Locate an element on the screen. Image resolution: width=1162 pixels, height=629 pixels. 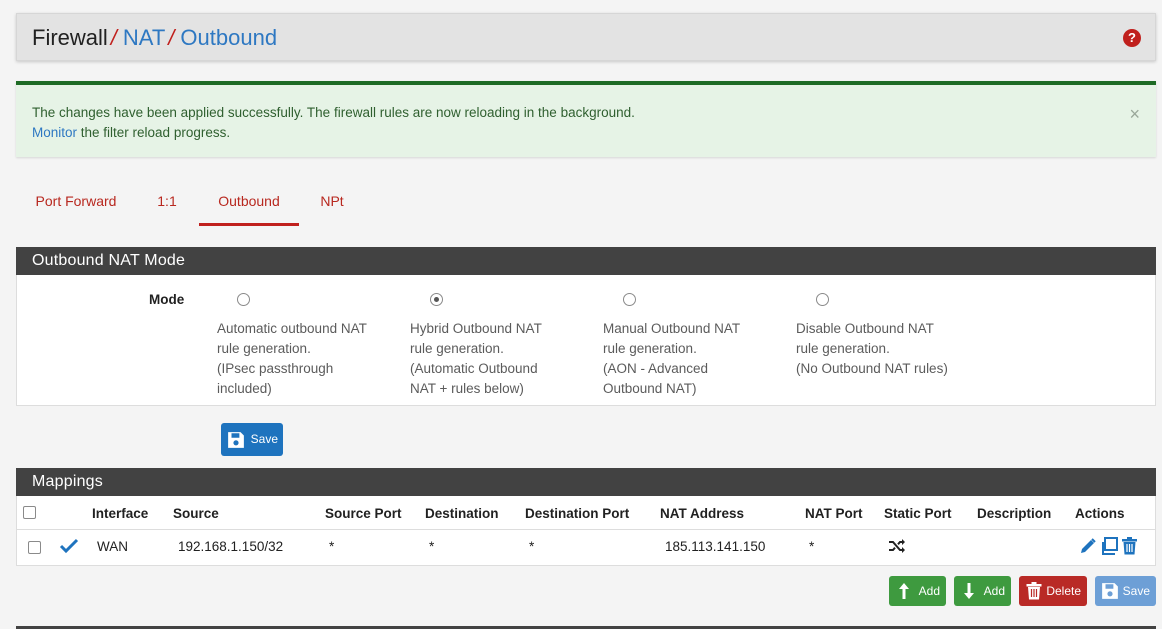
arrow-up-icon is located at coordinates (904, 591).